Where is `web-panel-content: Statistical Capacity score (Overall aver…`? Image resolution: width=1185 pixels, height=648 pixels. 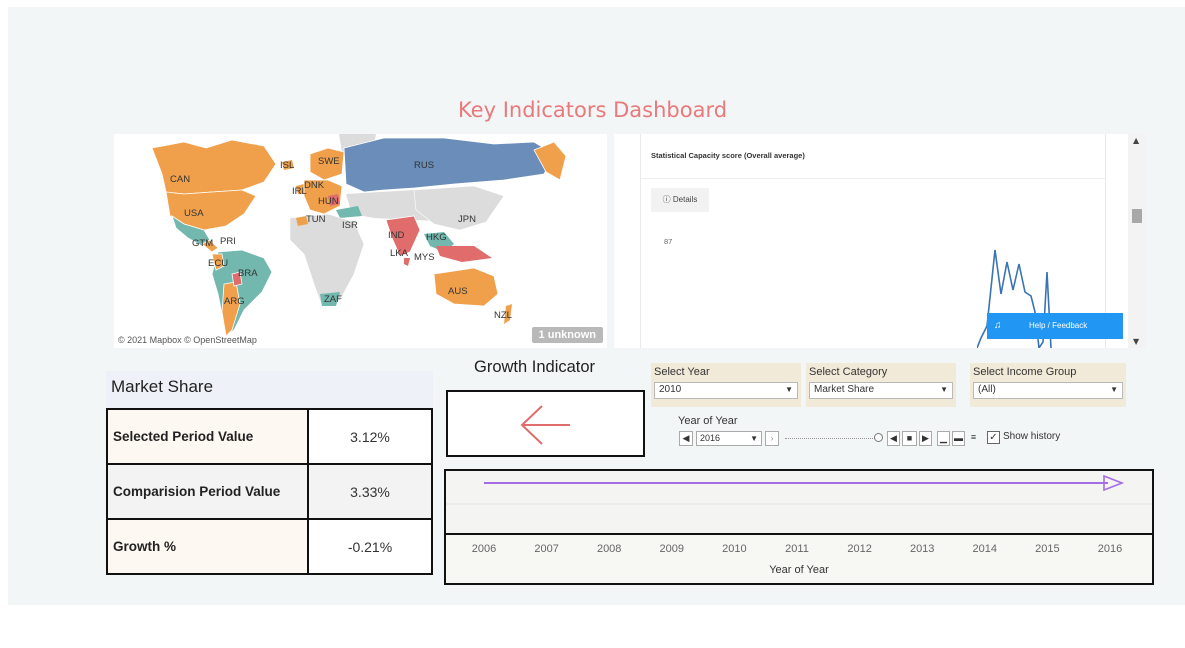 web-panel-content: Statistical Capacity score (Overall aver… is located at coordinates (881, 241).